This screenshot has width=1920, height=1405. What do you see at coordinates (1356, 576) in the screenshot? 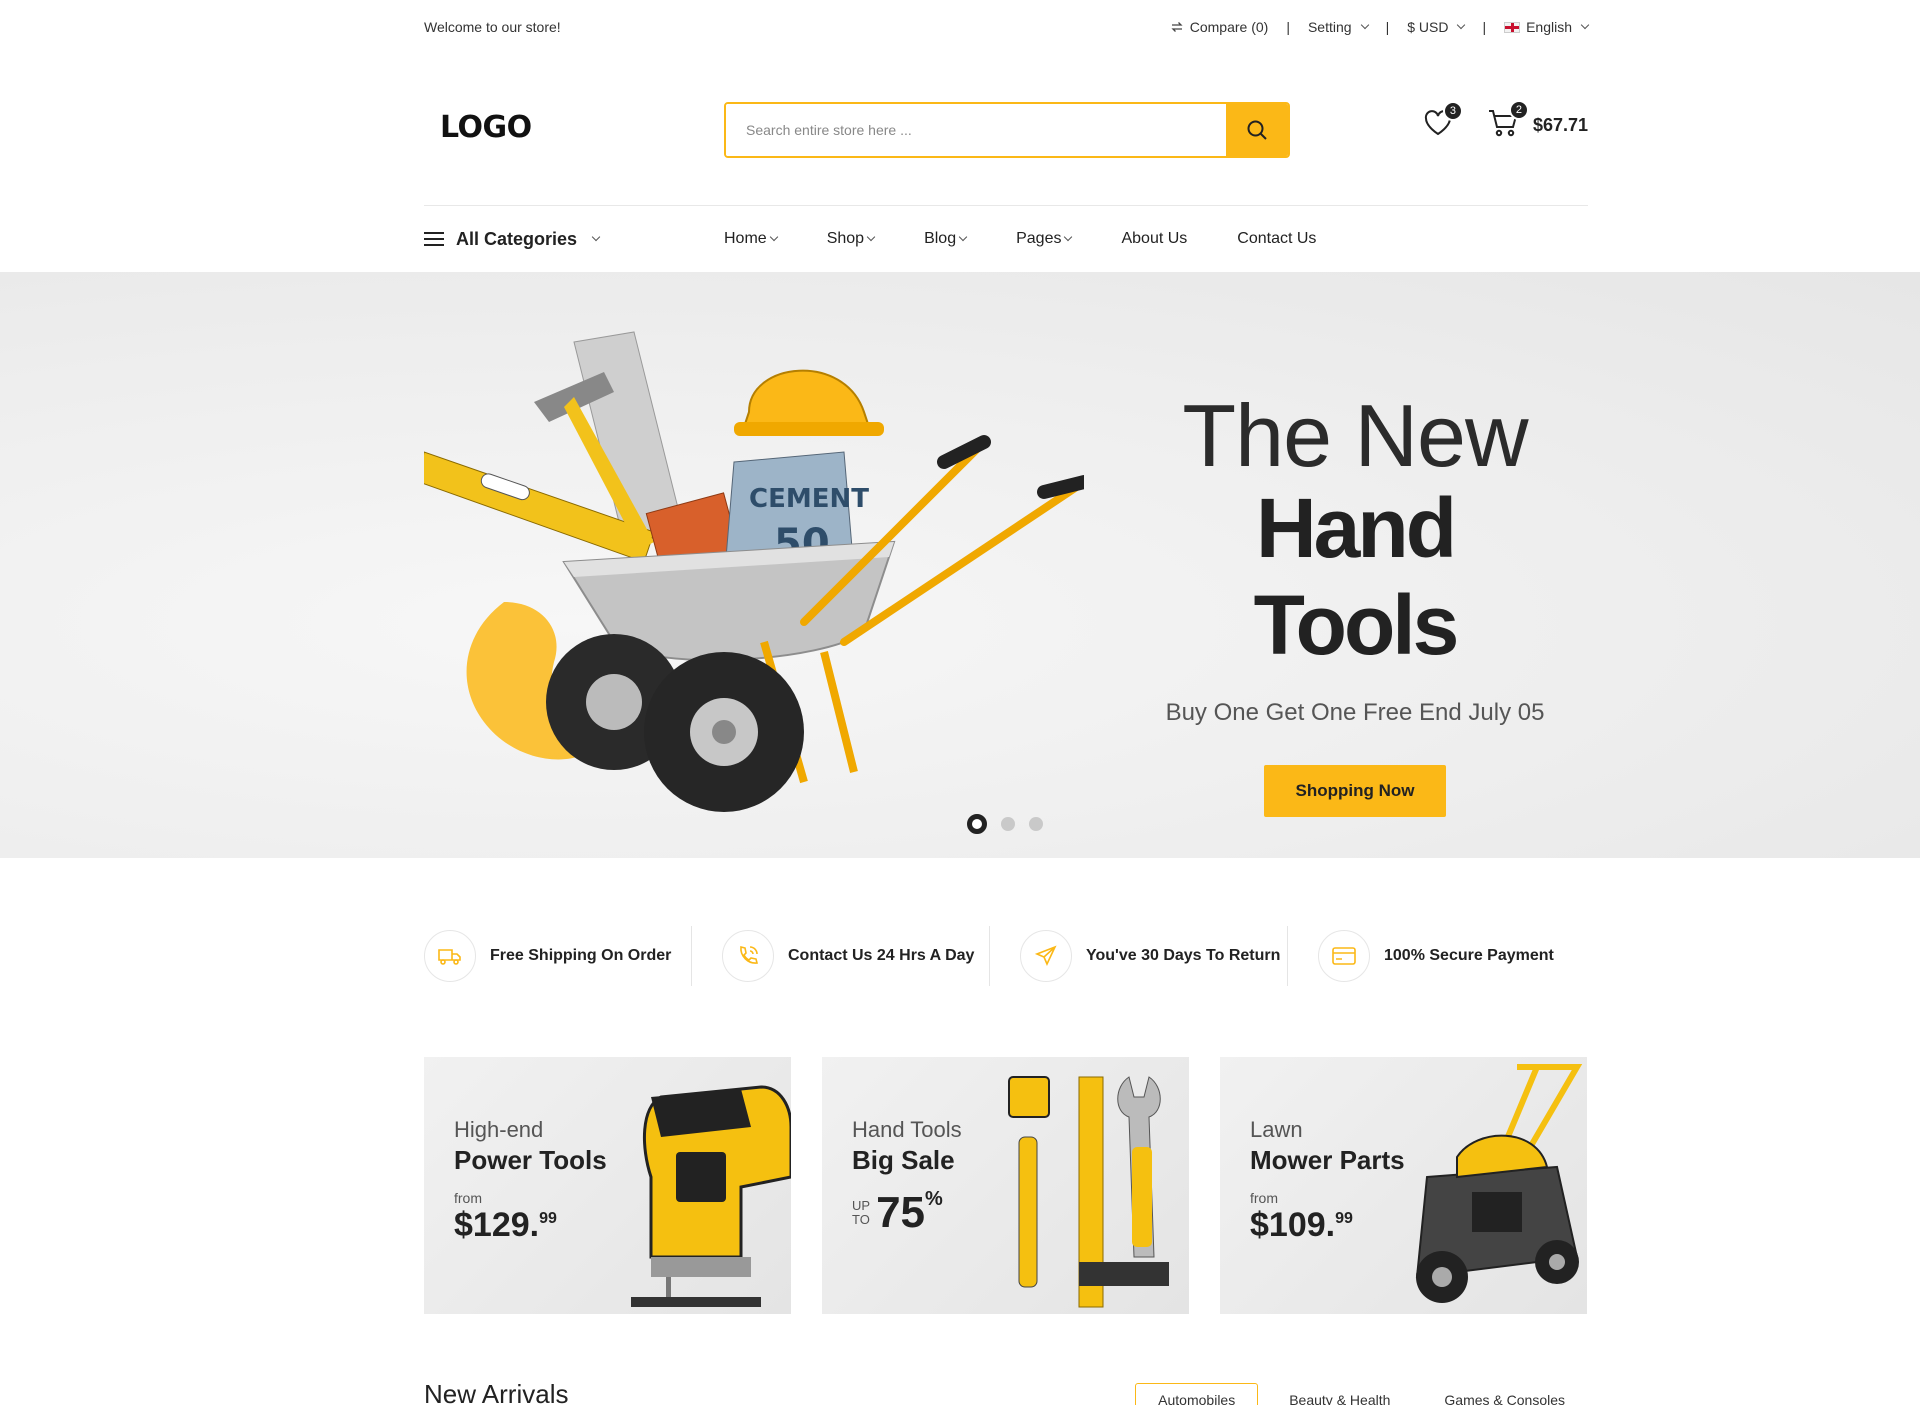
I see `hero-headline-line2: Hand Tools` at bounding box center [1356, 576].